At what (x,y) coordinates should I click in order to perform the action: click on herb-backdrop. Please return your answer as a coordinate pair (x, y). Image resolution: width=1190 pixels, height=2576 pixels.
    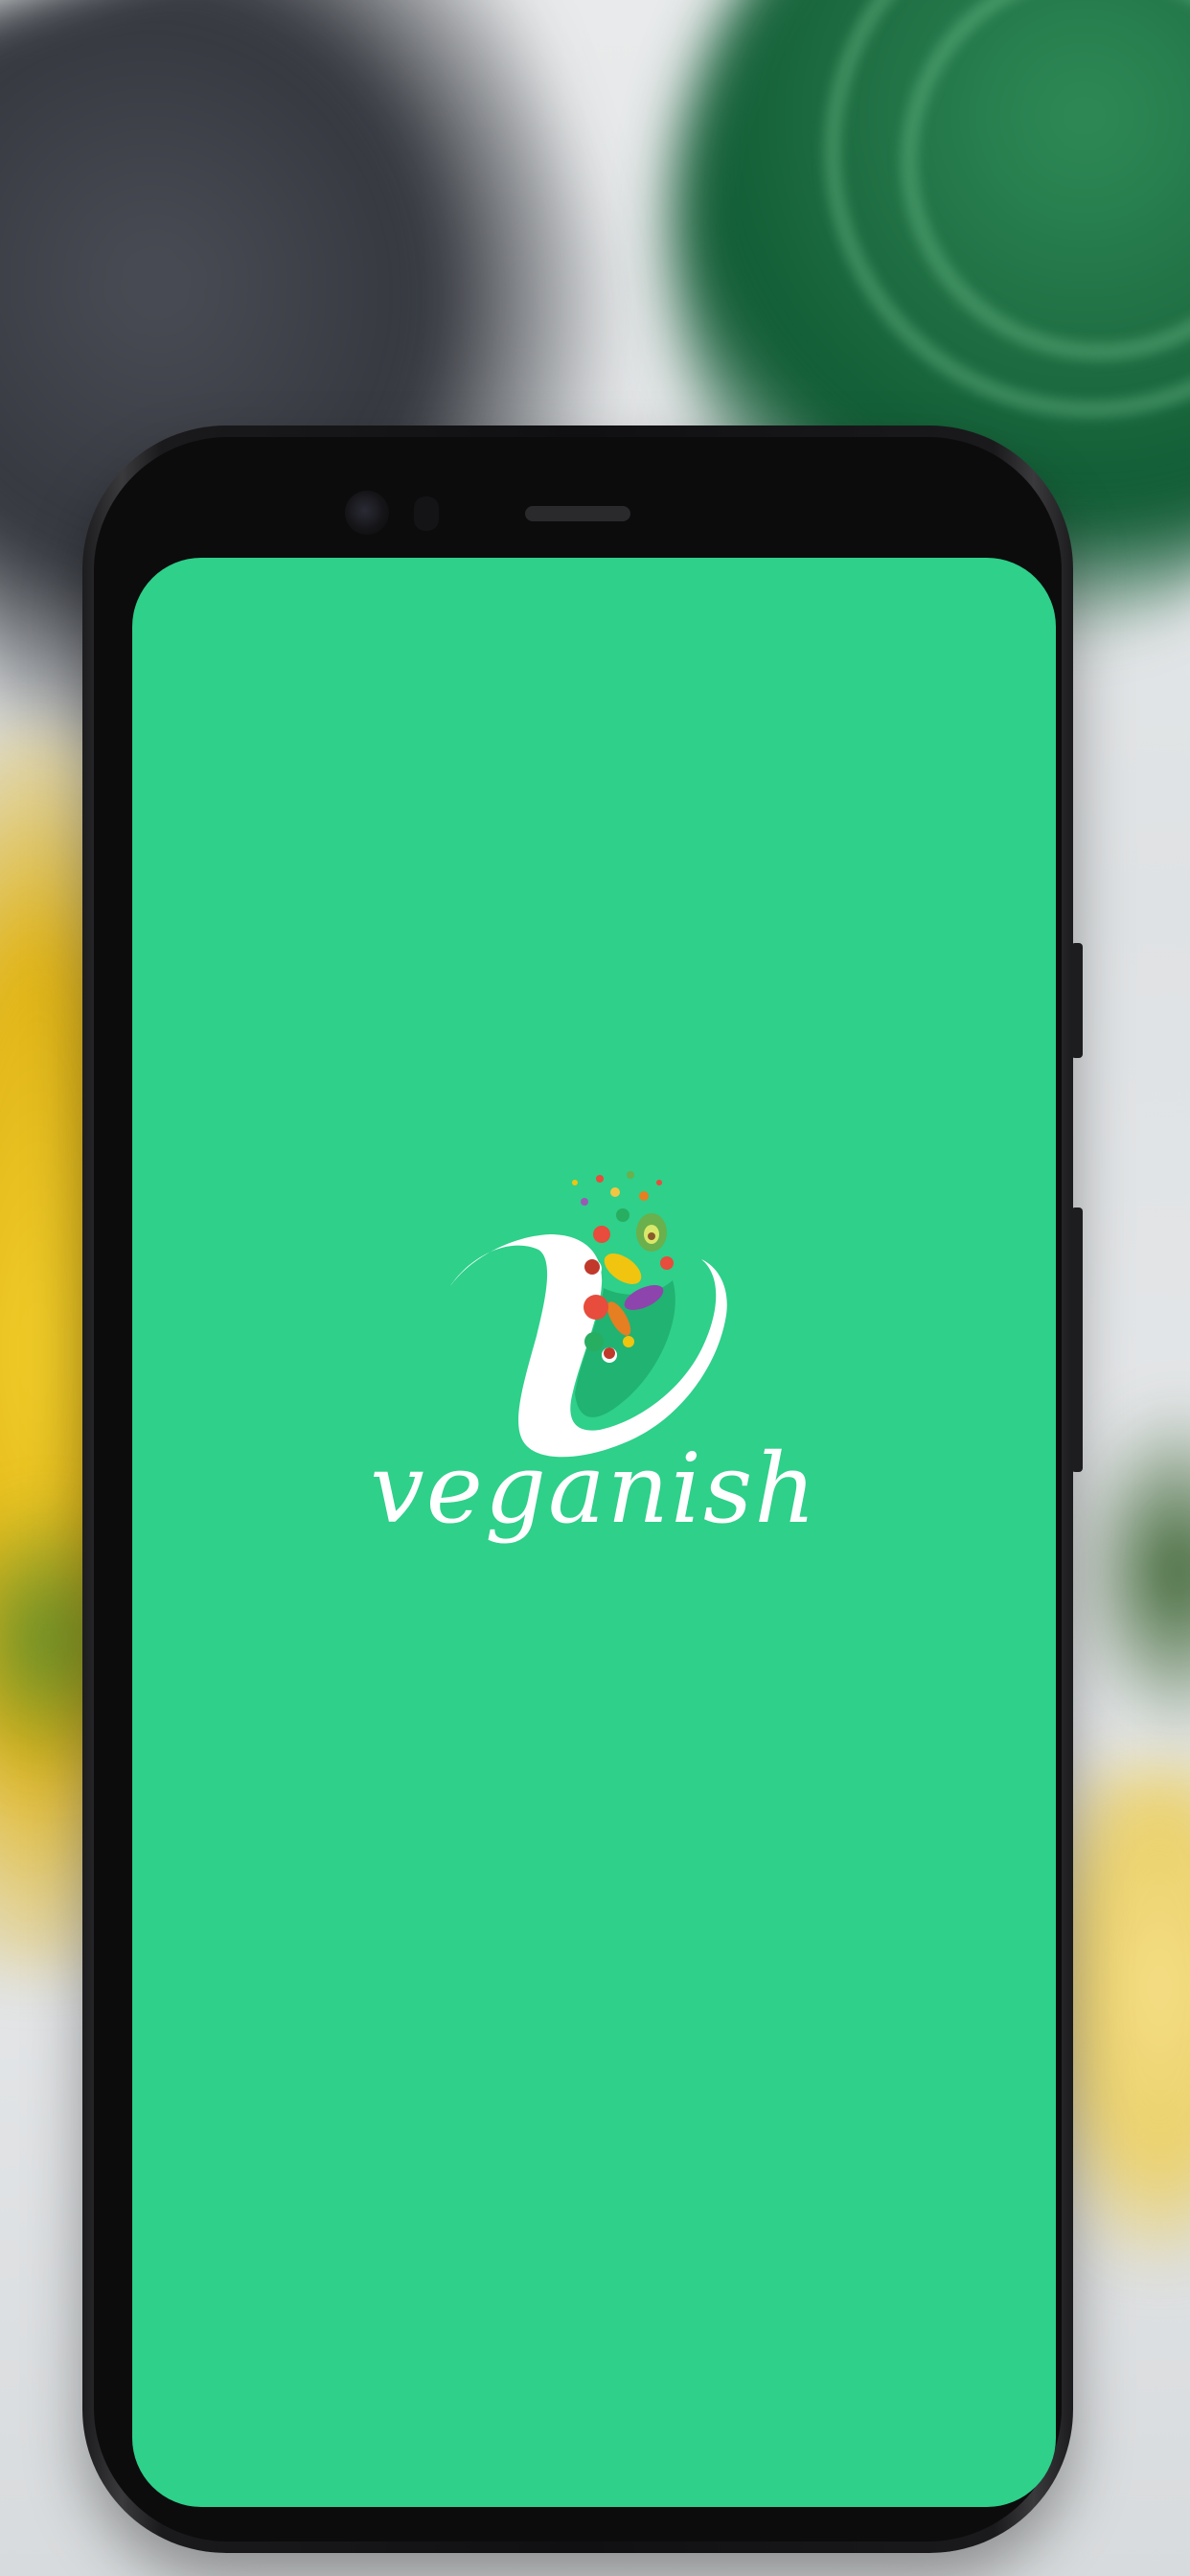
    Looking at the image, I should click on (1132, 1571).